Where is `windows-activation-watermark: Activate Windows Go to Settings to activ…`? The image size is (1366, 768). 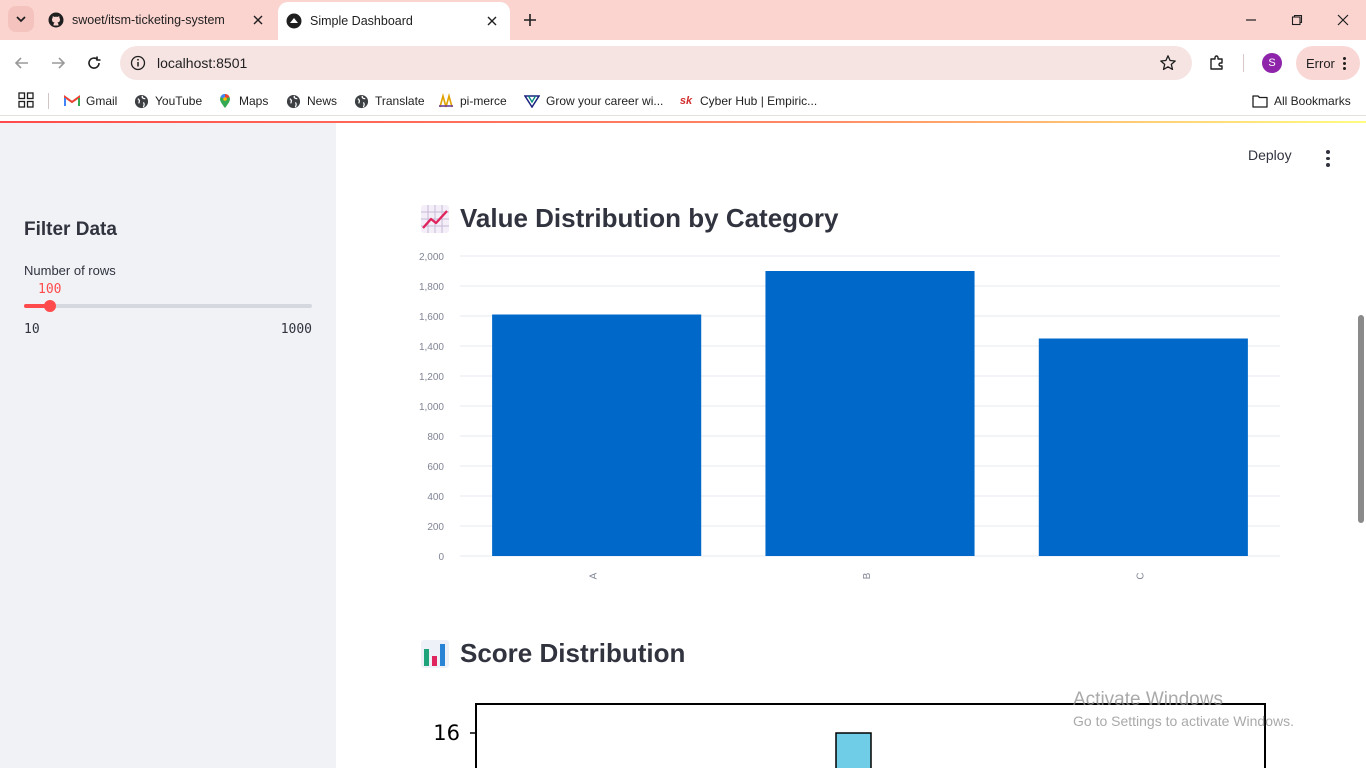
windows-activation-watermark: Activate Windows Go to Settings to activ… is located at coordinates (1183, 709).